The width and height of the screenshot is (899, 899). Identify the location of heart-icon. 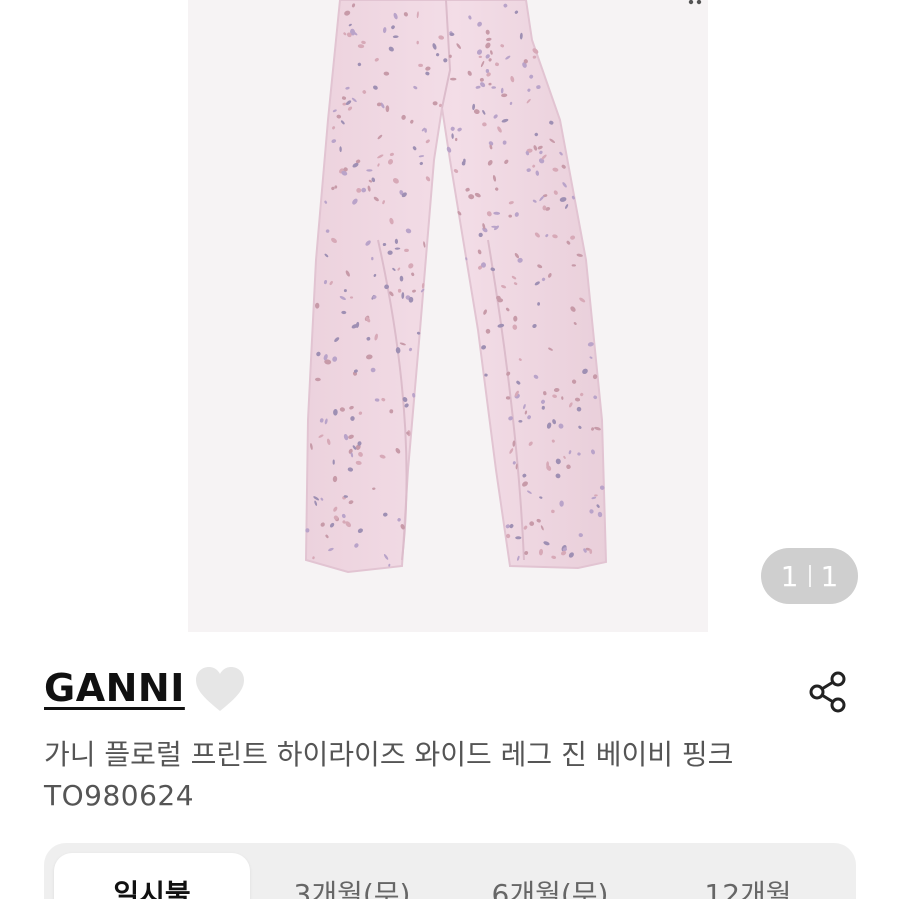
(220, 690).